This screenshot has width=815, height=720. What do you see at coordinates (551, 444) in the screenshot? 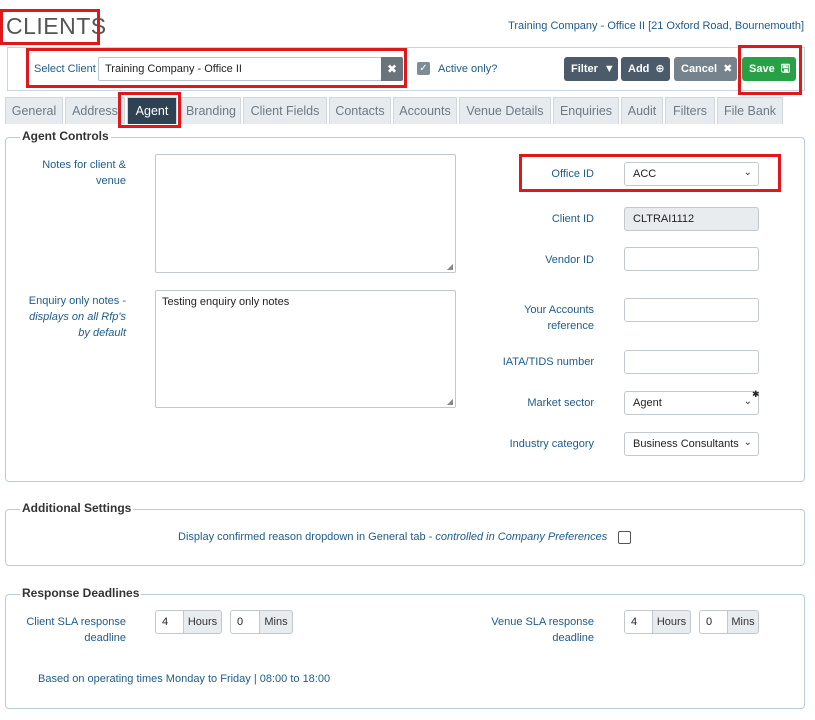
I see `industry-category-label: Industry category` at bounding box center [551, 444].